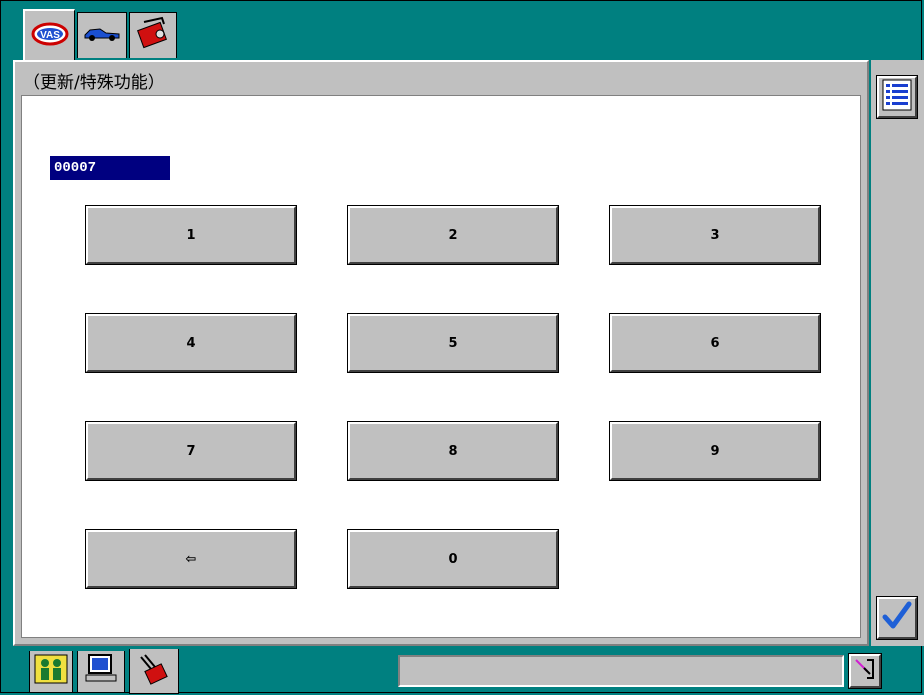  Describe the element at coordinates (453, 559) in the screenshot. I see `key-0: 0` at that location.